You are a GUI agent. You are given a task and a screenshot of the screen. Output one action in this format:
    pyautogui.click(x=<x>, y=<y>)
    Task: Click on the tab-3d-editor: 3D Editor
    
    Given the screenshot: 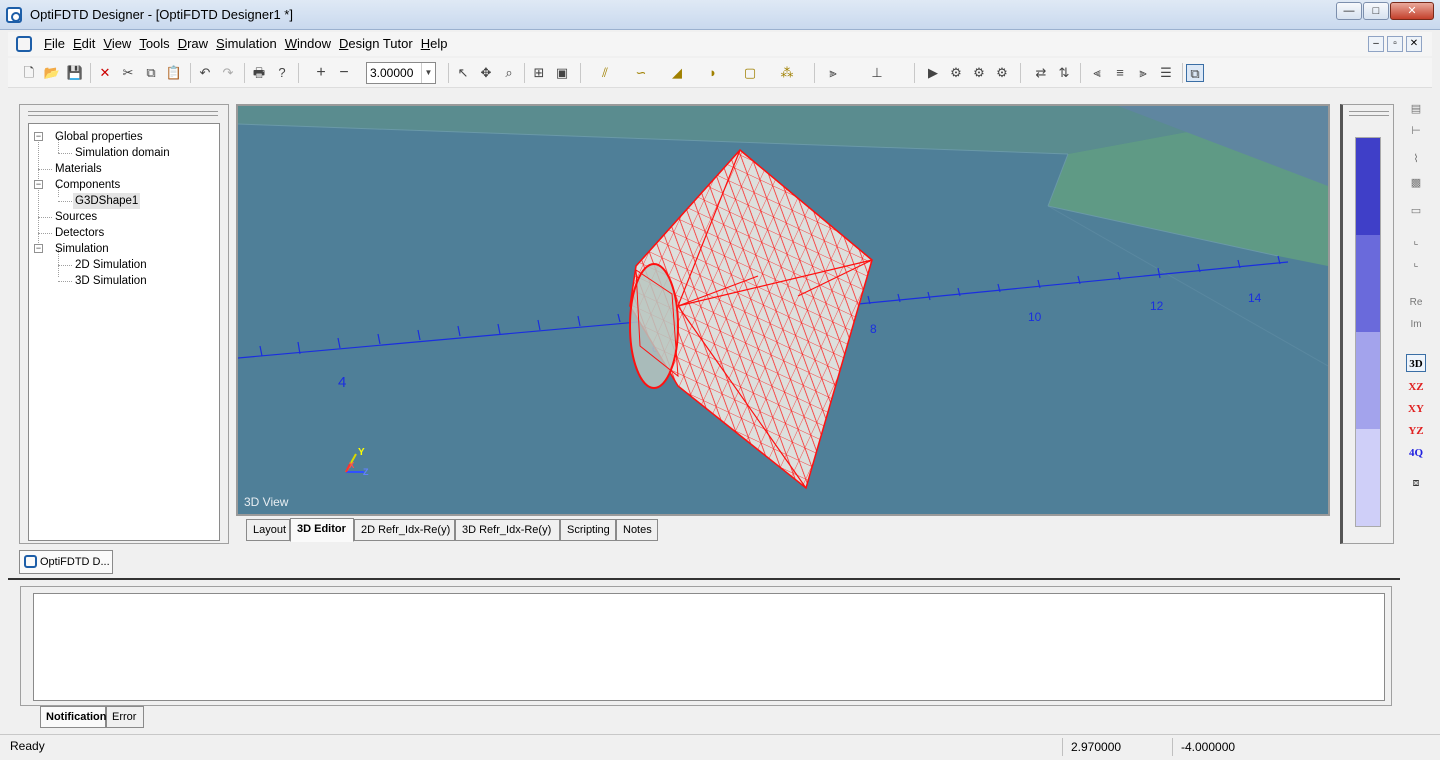 What is the action you would take?
    pyautogui.click(x=322, y=530)
    